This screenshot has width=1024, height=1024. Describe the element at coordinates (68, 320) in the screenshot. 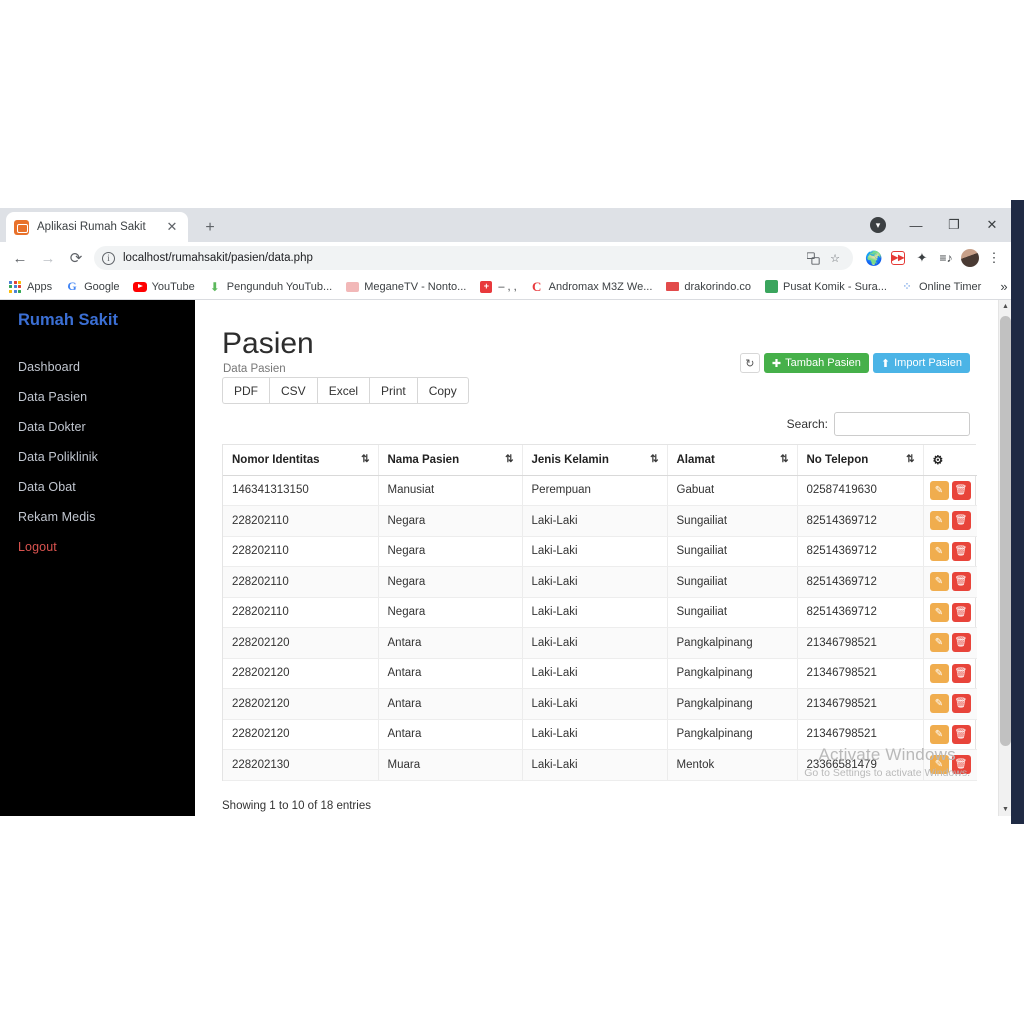

I see `app-brand: Rumah Sakit` at that location.